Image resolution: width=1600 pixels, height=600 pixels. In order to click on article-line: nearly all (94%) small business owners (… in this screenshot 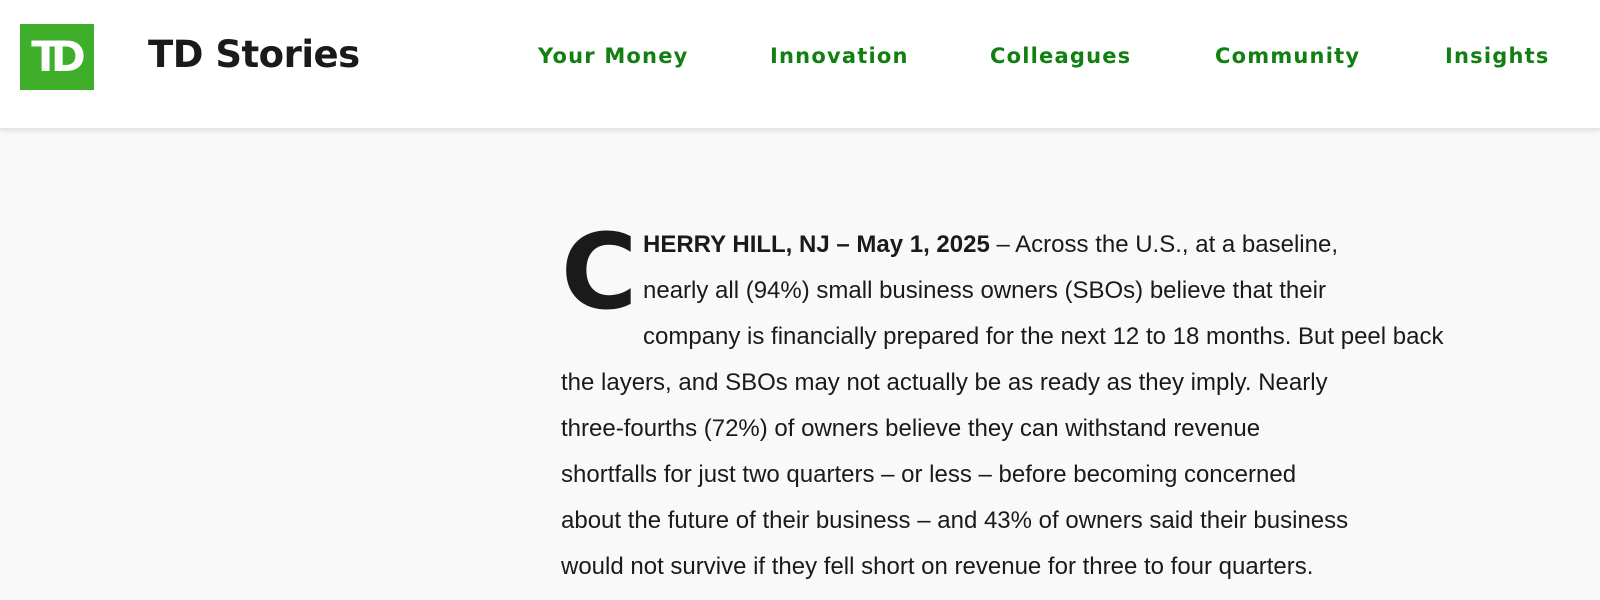, I will do `click(984, 290)`.